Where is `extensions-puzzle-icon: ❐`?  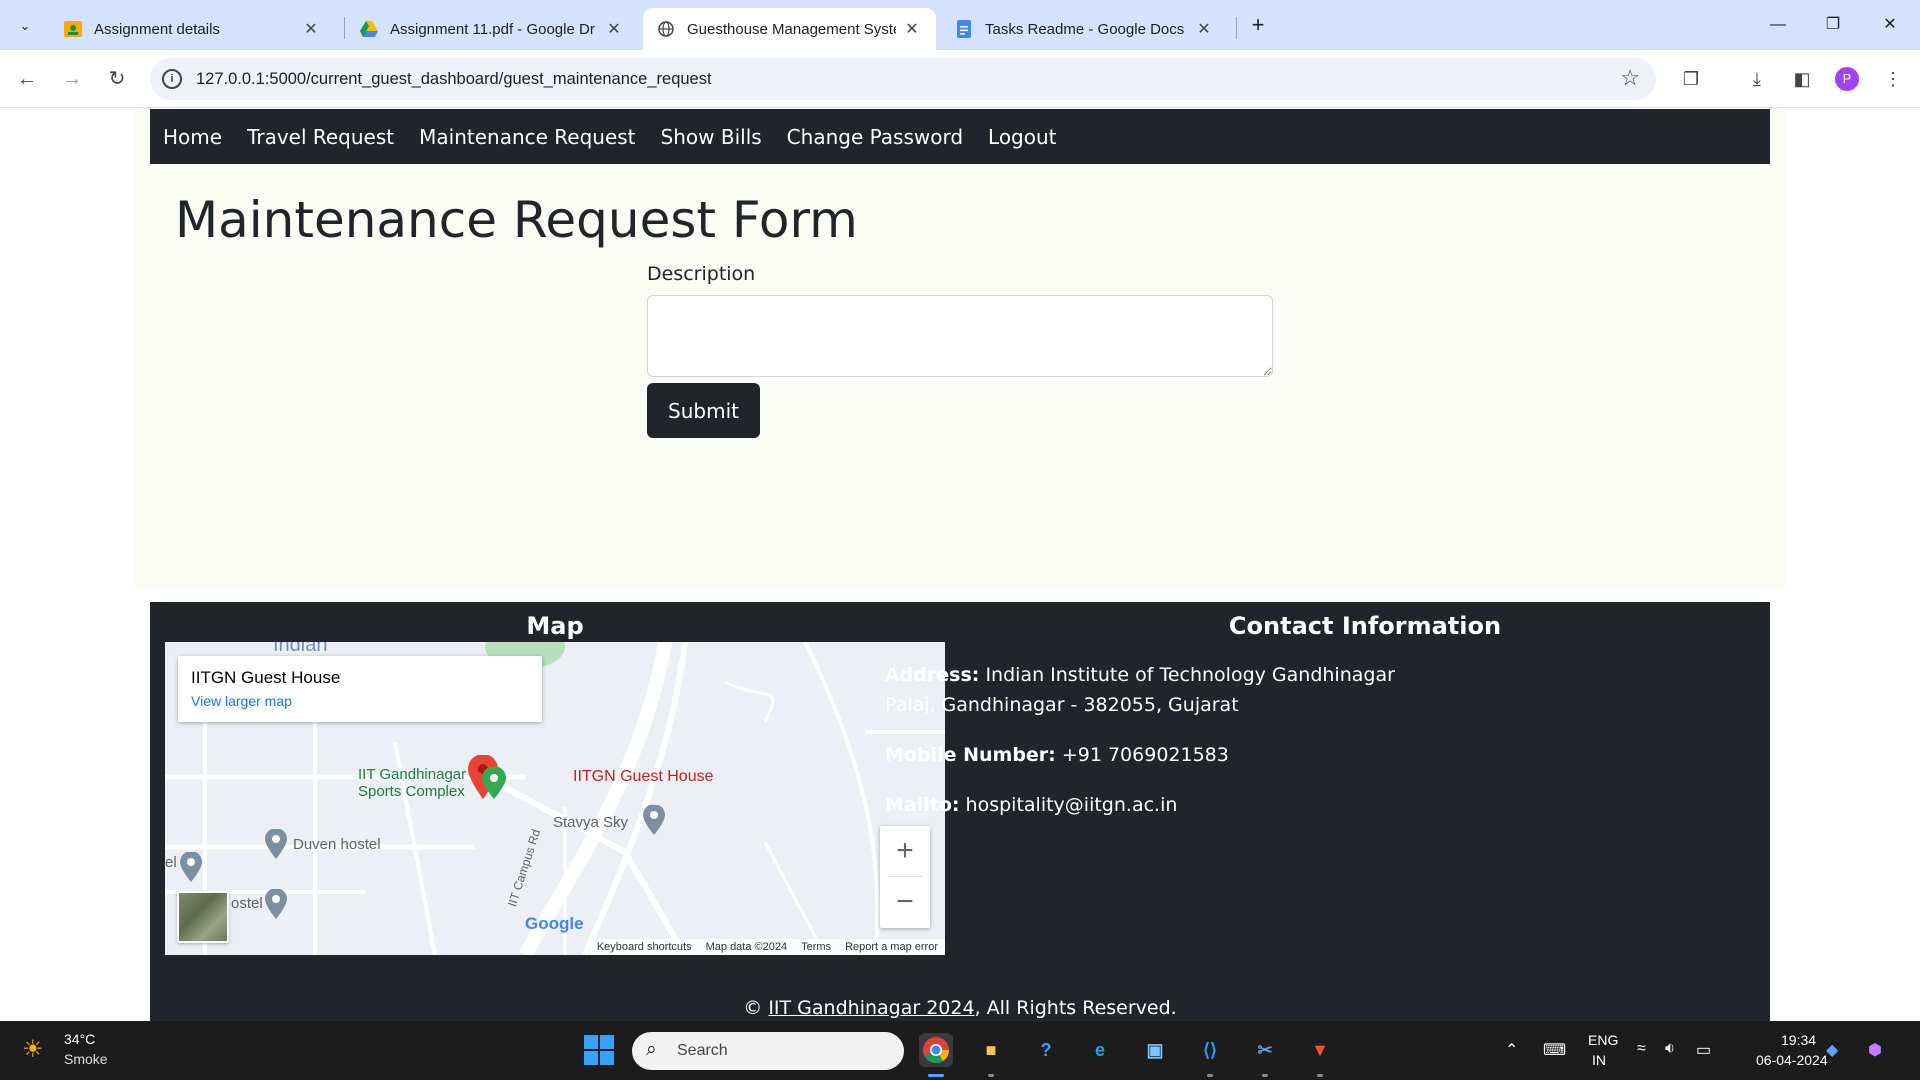 extensions-puzzle-icon: ❐ is located at coordinates (1691, 79).